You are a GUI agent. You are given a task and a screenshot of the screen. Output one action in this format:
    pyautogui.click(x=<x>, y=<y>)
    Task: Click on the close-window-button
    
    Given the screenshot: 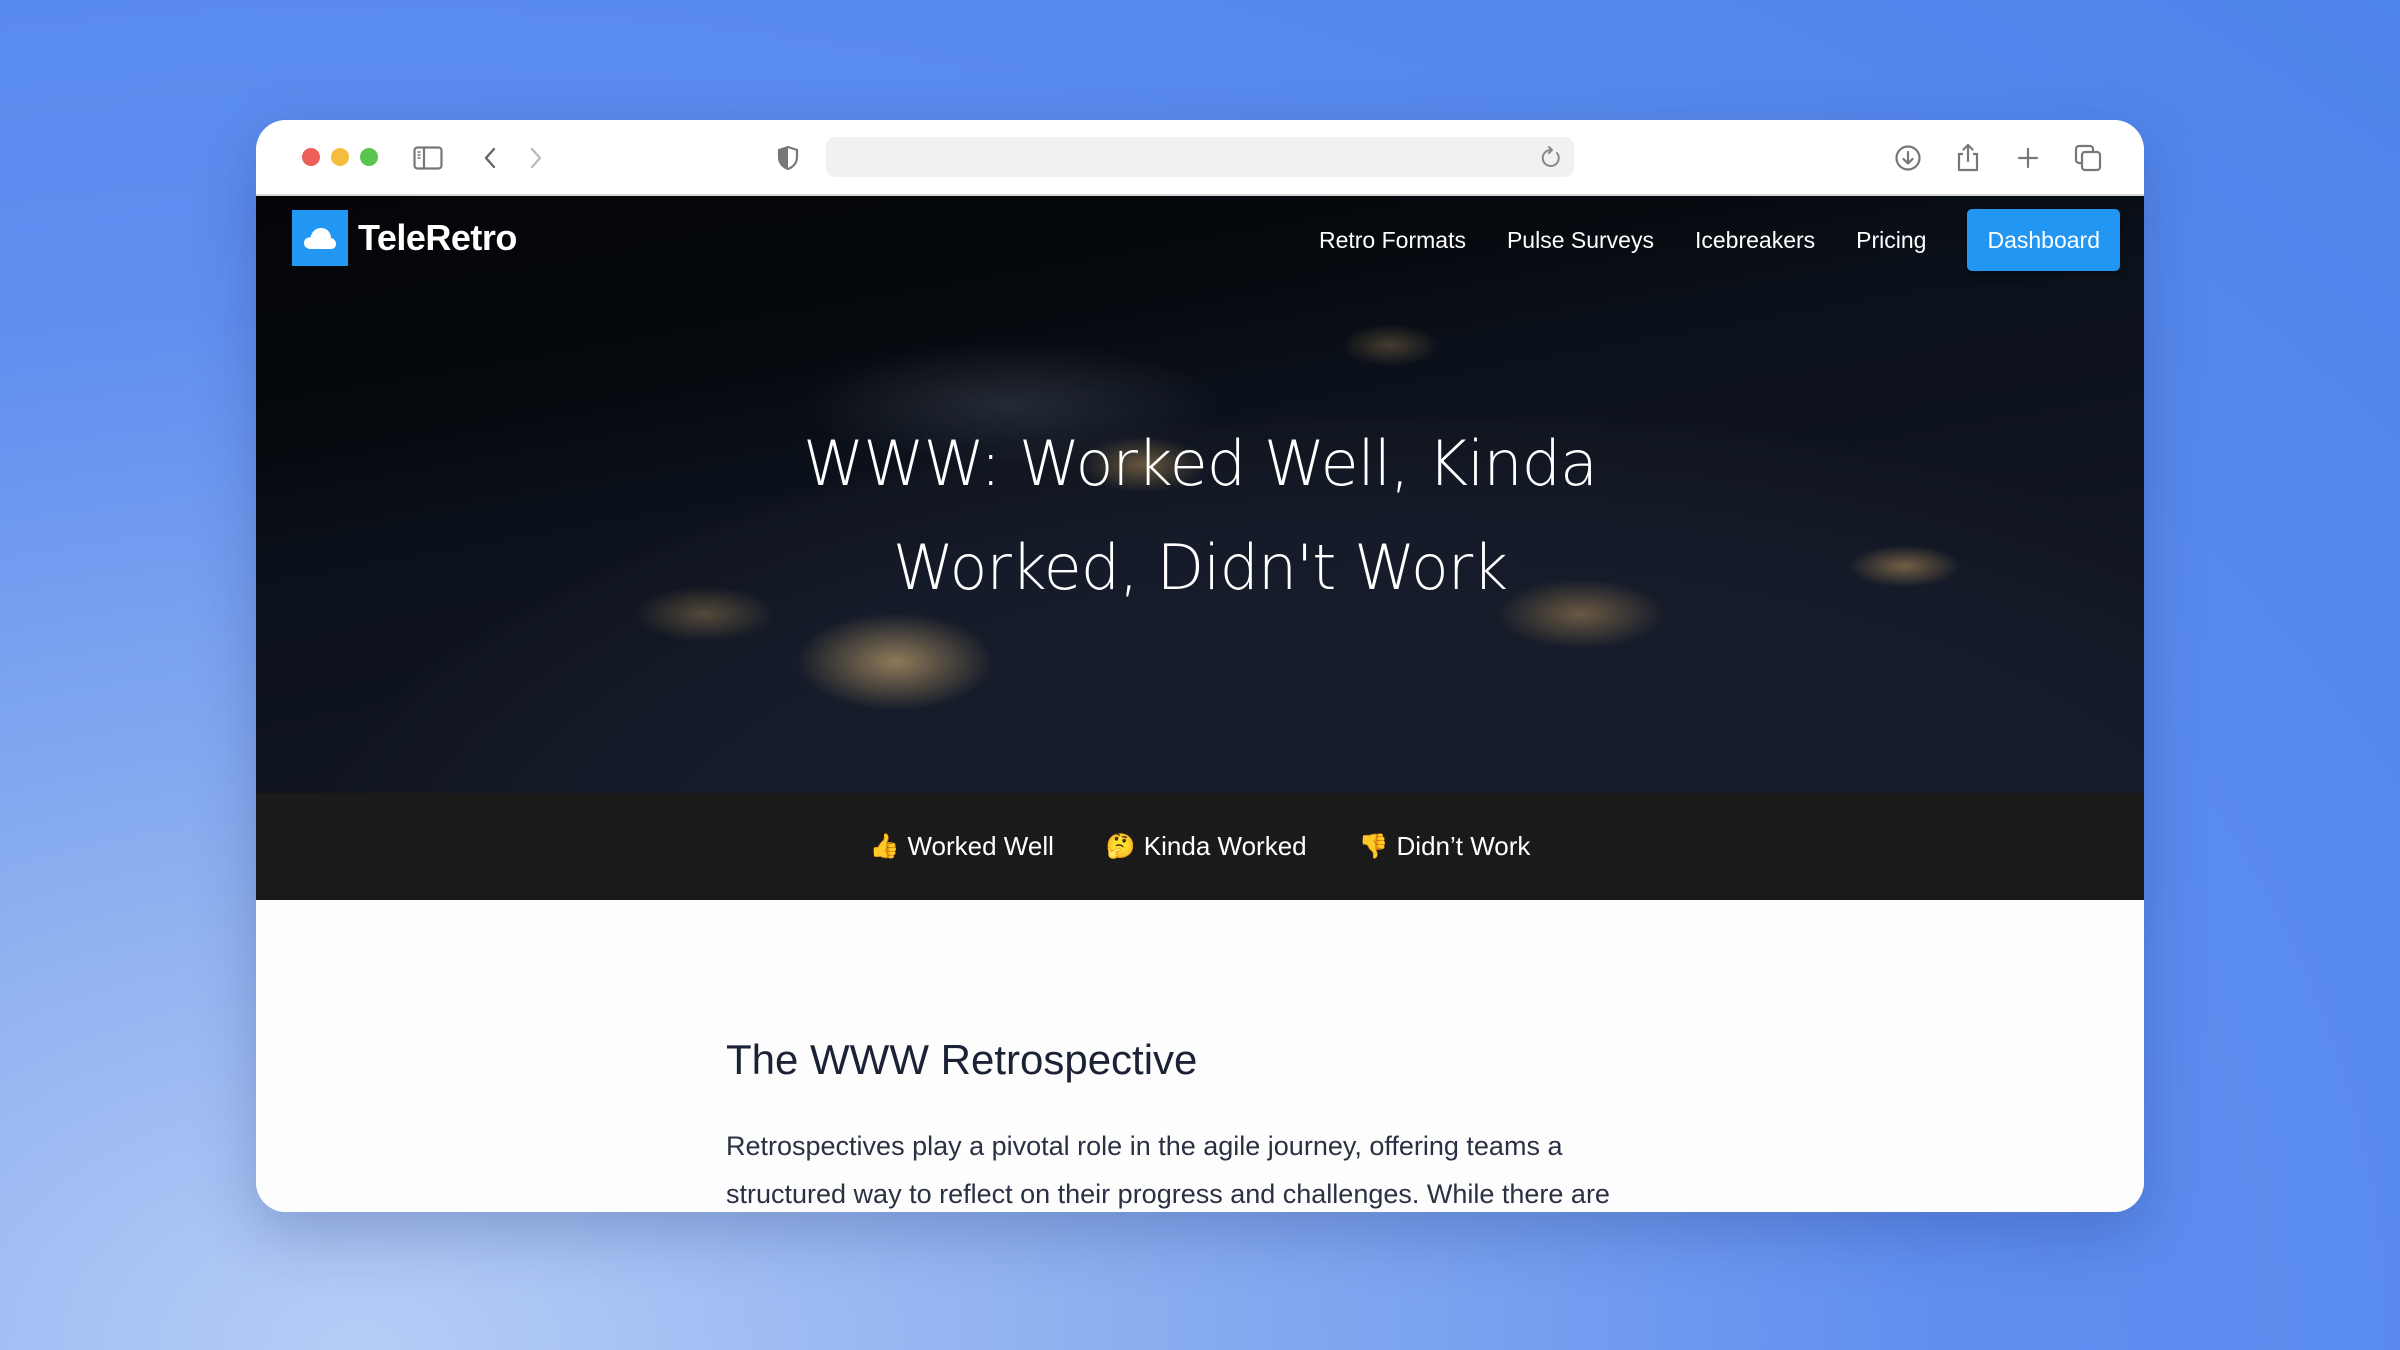 What is the action you would take?
    pyautogui.click(x=311, y=157)
    